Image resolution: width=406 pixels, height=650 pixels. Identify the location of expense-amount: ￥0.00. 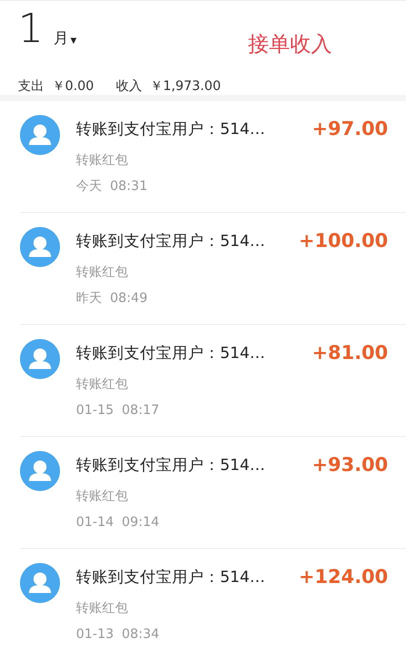
(73, 87).